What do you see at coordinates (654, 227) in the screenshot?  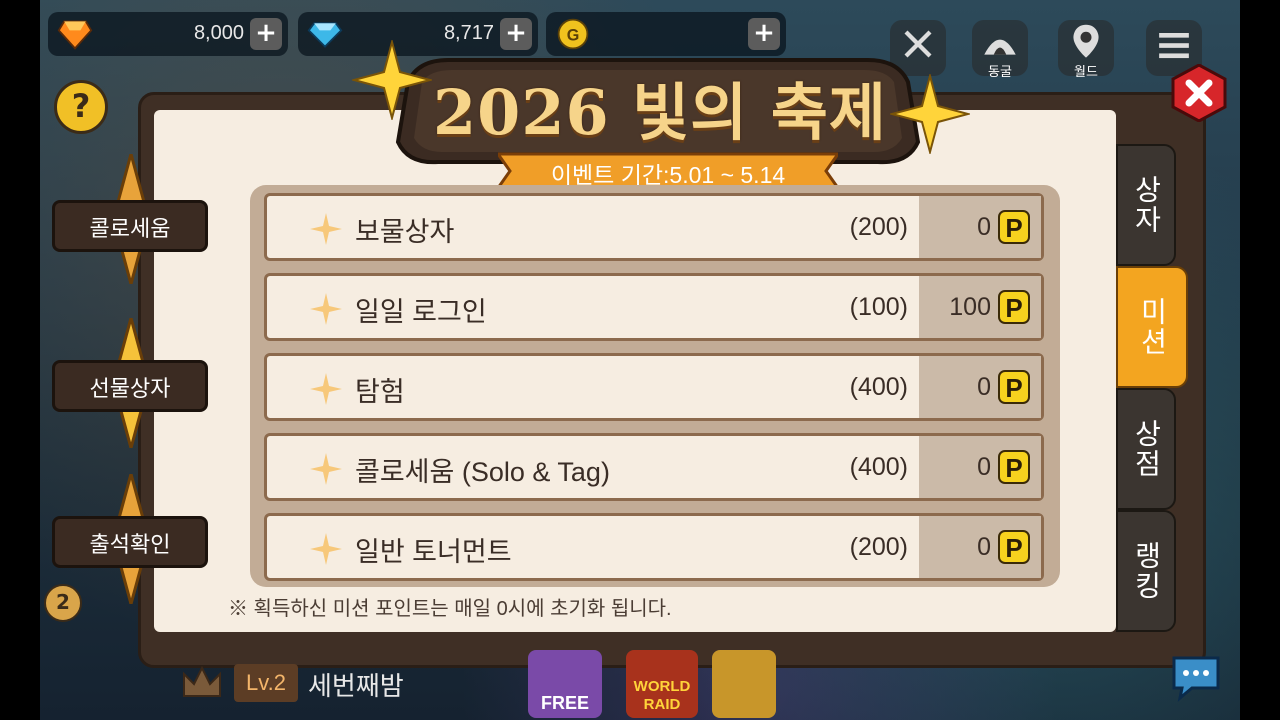 I see `mission-row: 보물상자 (200) 0 P` at bounding box center [654, 227].